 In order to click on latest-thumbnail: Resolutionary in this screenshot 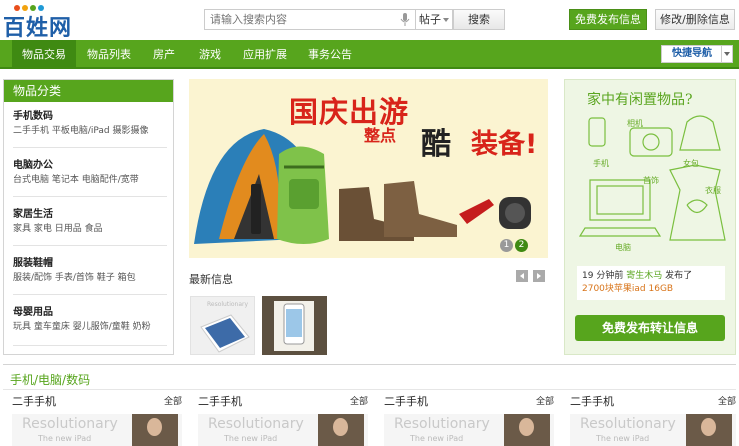, I will do `click(222, 325)`.